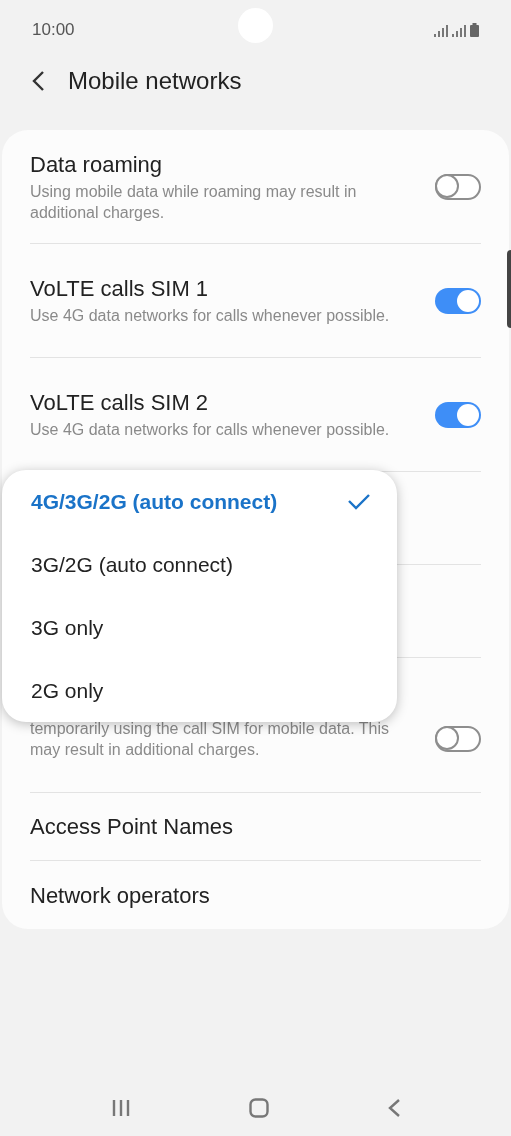 The height and width of the screenshot is (1136, 511). I want to click on setting-description: temporarily using the call SIM for mobile data. This may result in additional charges., so click(210, 739).